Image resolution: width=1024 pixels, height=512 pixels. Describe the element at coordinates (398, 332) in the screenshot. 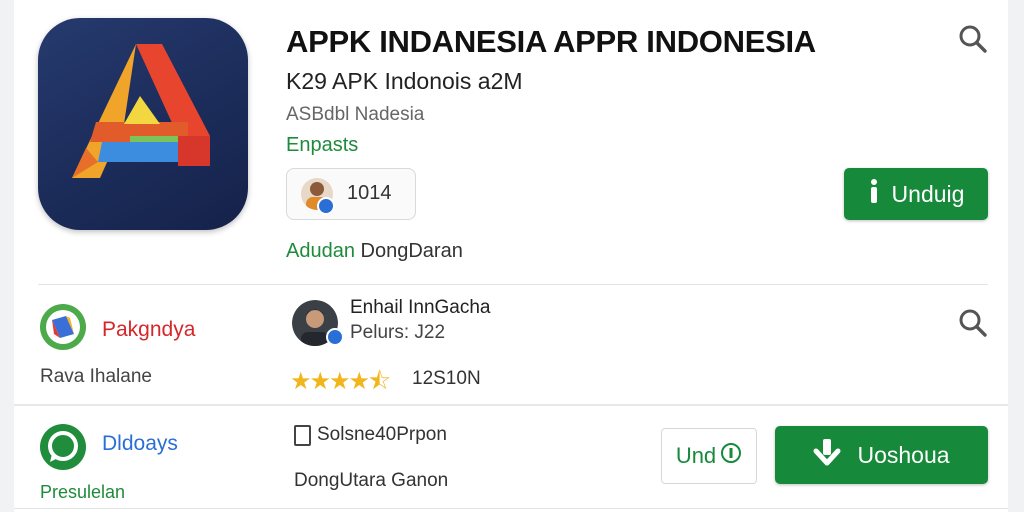

I see `reviewer-subname: Pelurs: J22` at that location.